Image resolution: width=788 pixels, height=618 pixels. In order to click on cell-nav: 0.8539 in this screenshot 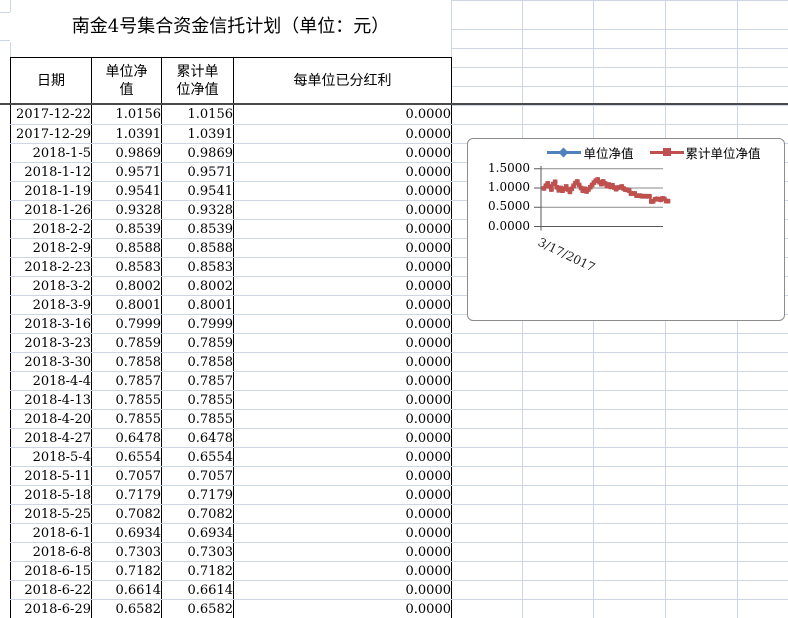, I will do `click(126, 229)`.